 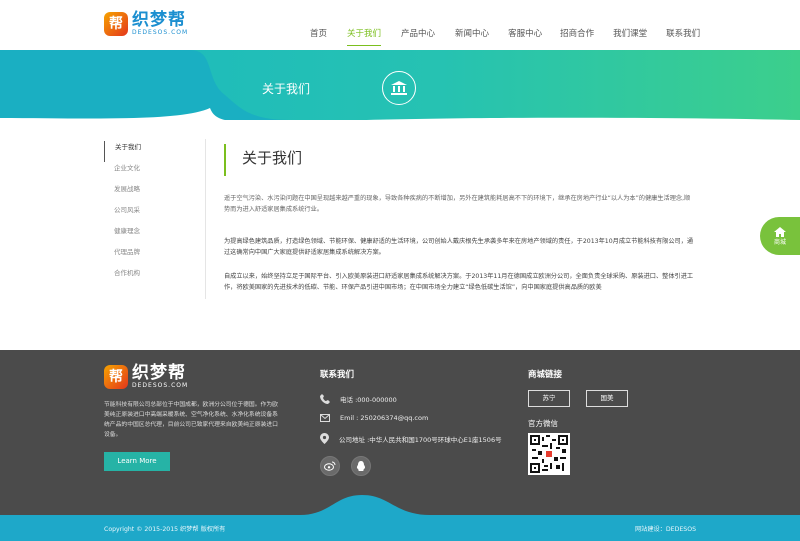 What do you see at coordinates (139, 235) in the screenshot?
I see `sidebar-item-health: 健康理念` at bounding box center [139, 235].